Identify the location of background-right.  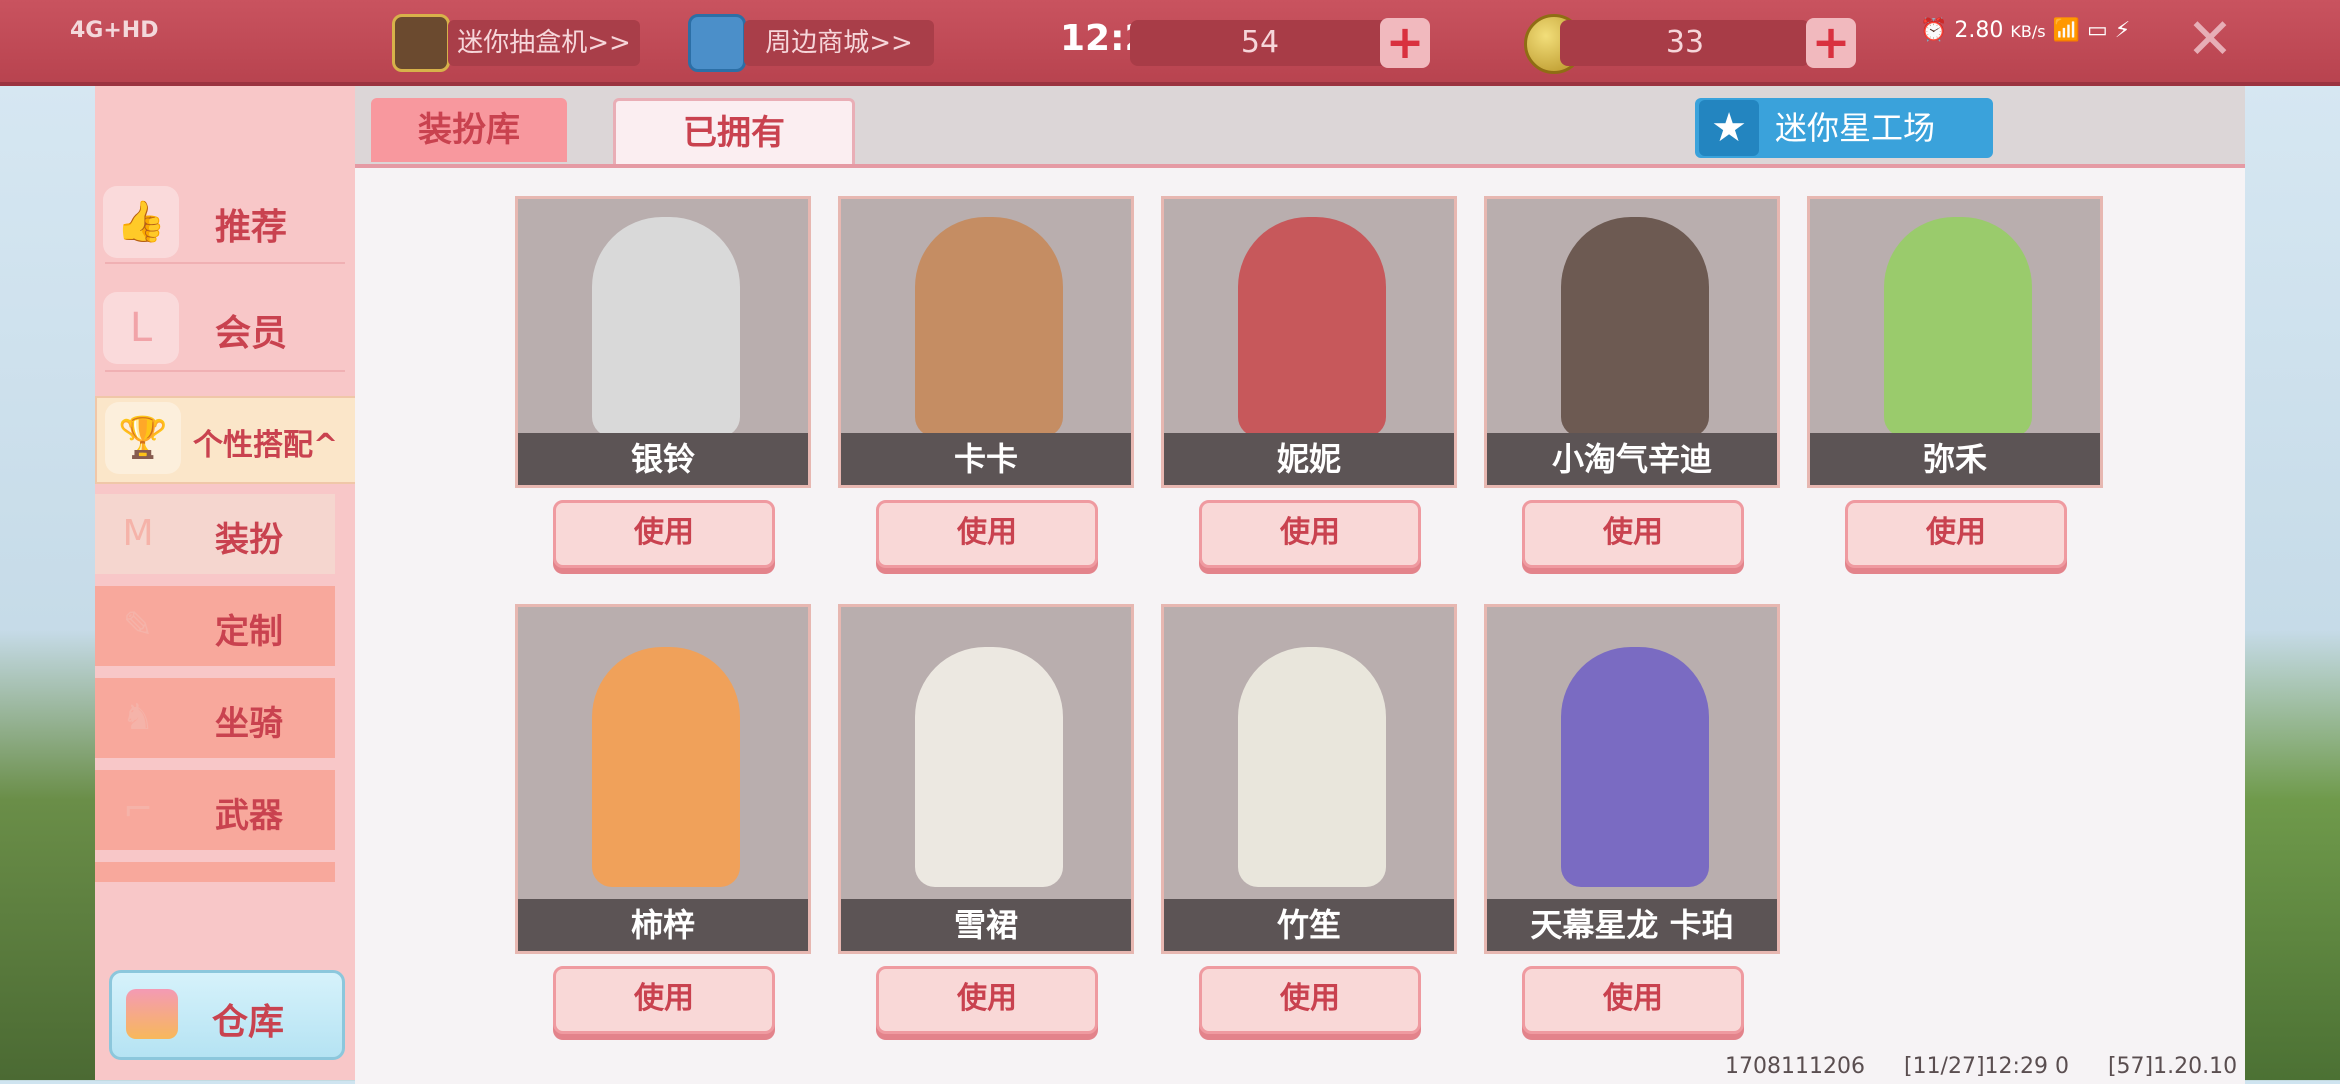
(2292, 580).